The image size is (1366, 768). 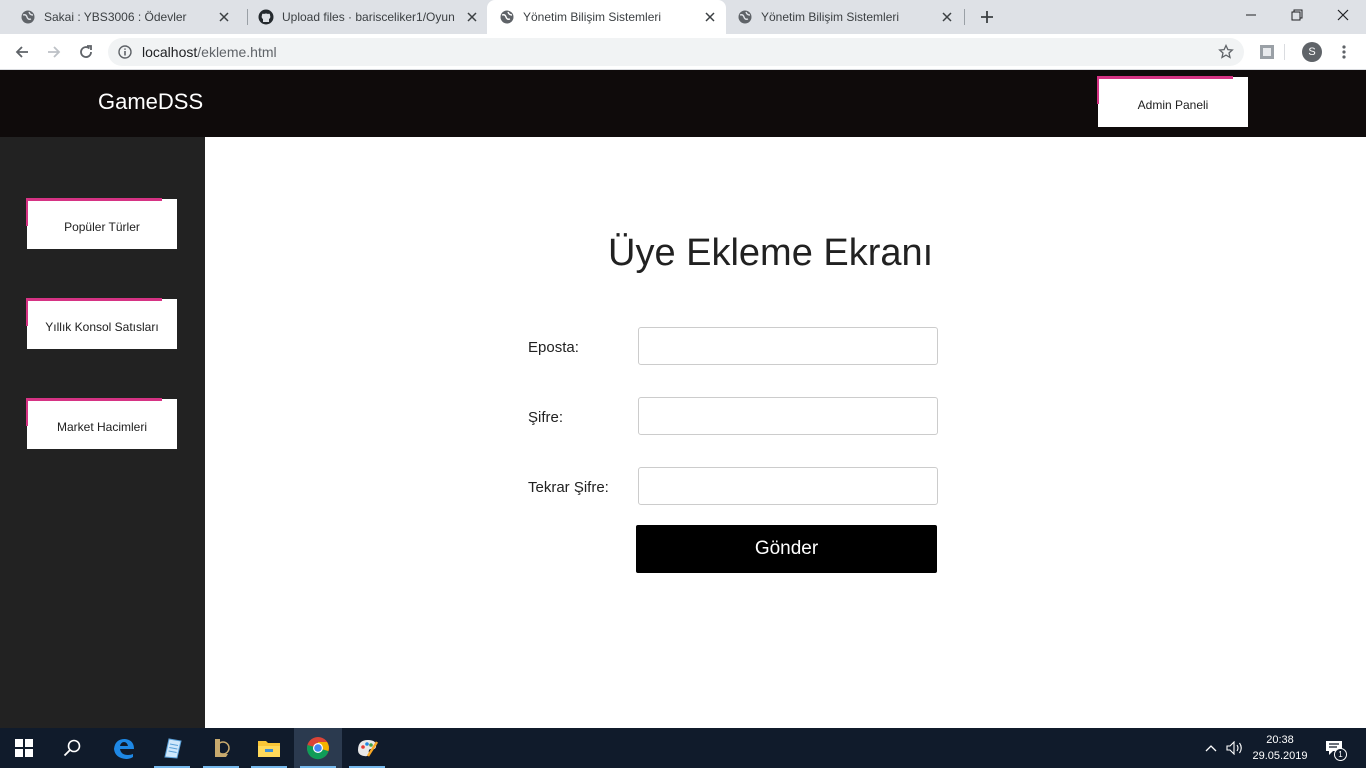 I want to click on sidebar-item-populer-turler: Popüler Türler, so click(x=101, y=223).